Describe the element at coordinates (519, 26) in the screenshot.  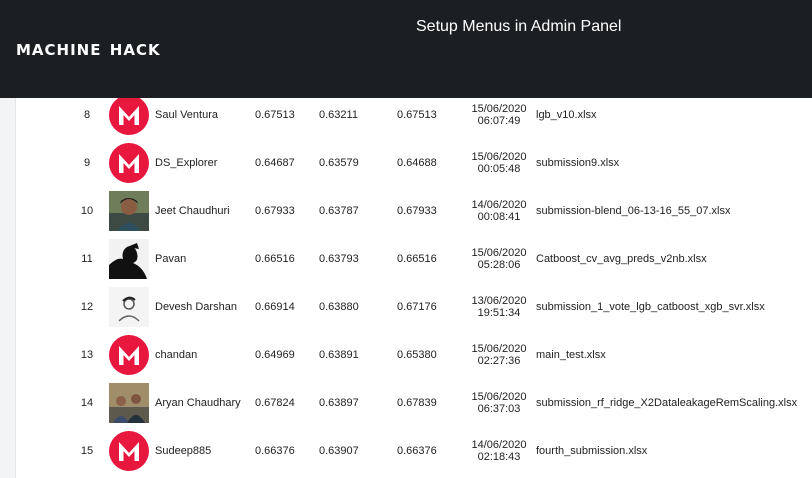
I see `page-heading: Setup Menus in Admin Panel` at that location.